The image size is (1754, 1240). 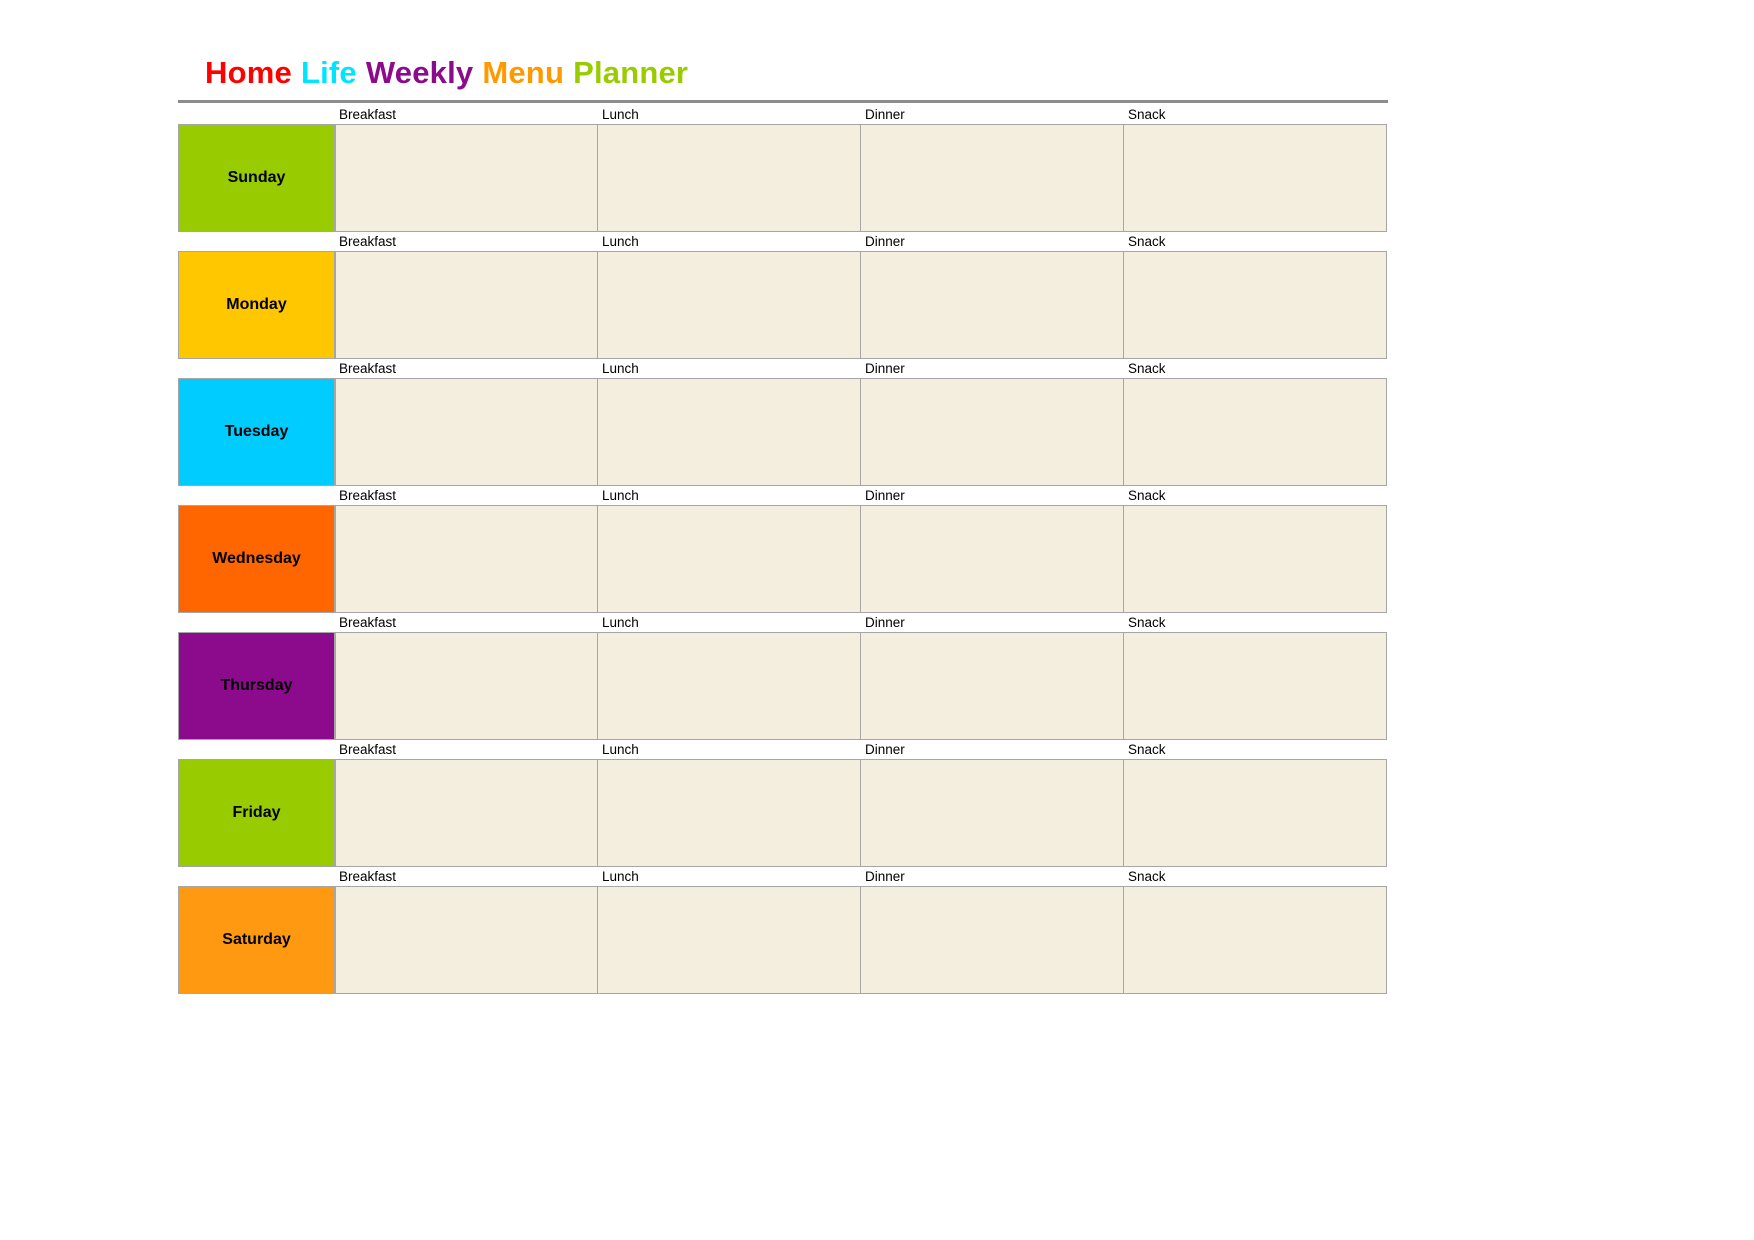 I want to click on day-block-wednesday: Breakfast Lunch Dinner Snack Wednesday, so click(x=783, y=549).